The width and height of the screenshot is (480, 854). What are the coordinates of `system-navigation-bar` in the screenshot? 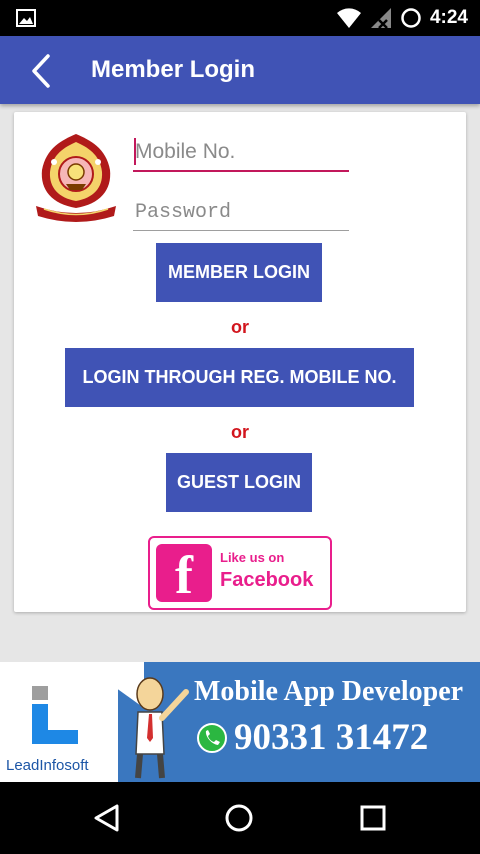 It's located at (240, 818).